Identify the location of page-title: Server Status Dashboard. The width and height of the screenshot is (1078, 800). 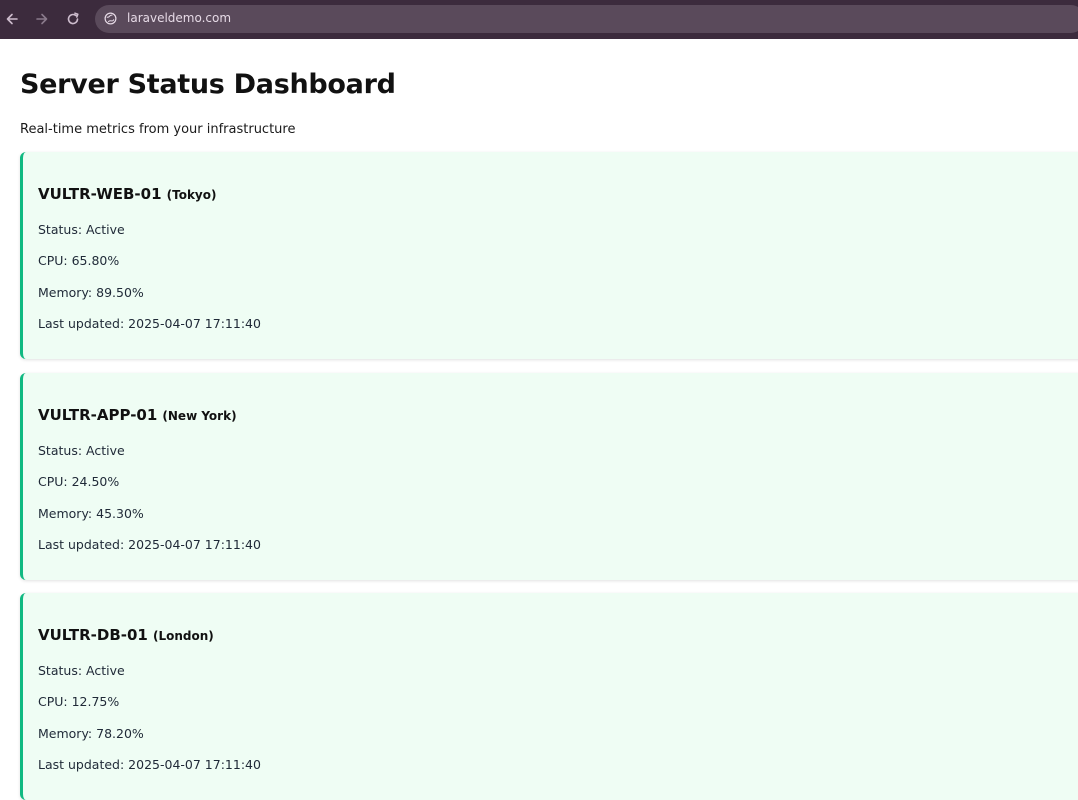
(208, 84).